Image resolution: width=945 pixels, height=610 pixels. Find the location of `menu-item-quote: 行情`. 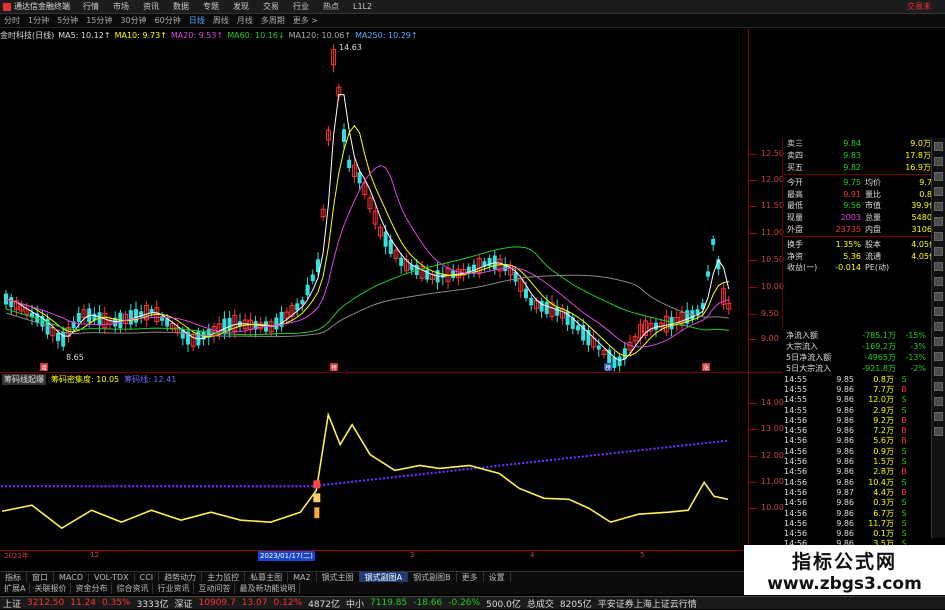

menu-item-quote: 行情 is located at coordinates (91, 6).